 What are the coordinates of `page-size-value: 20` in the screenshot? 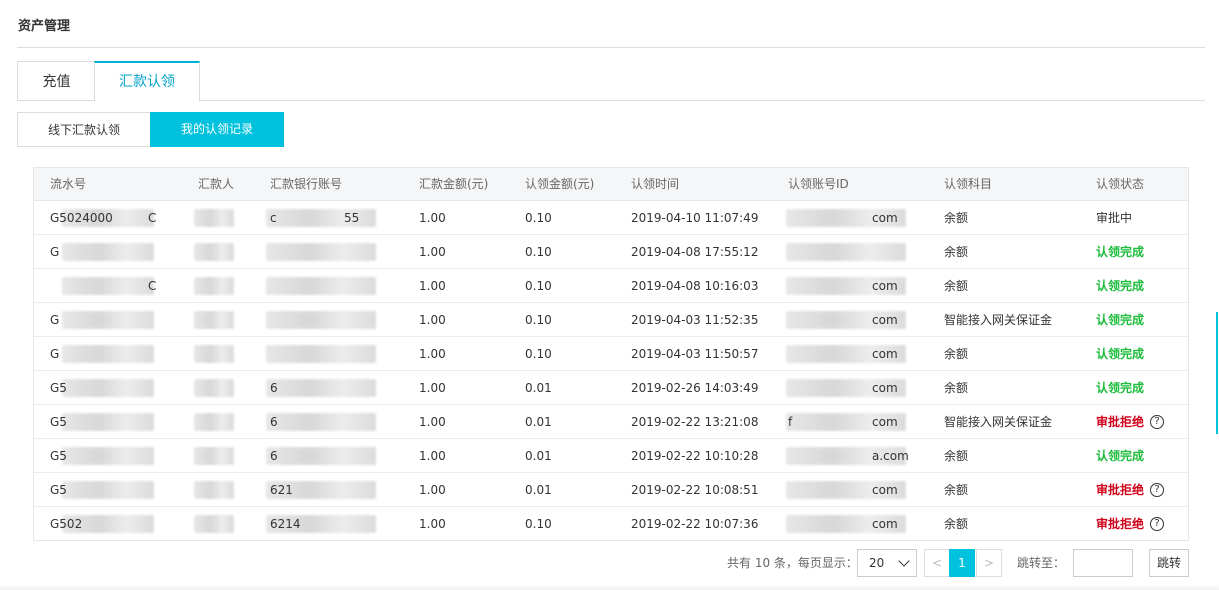 It's located at (877, 563).